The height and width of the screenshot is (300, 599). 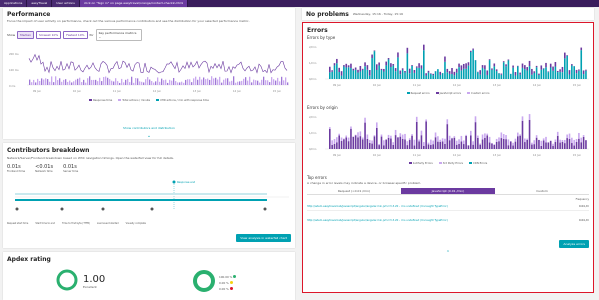 What do you see at coordinates (66, 3) in the screenshot?
I see `breadcrumb-user-actions: User actions` at bounding box center [66, 3].